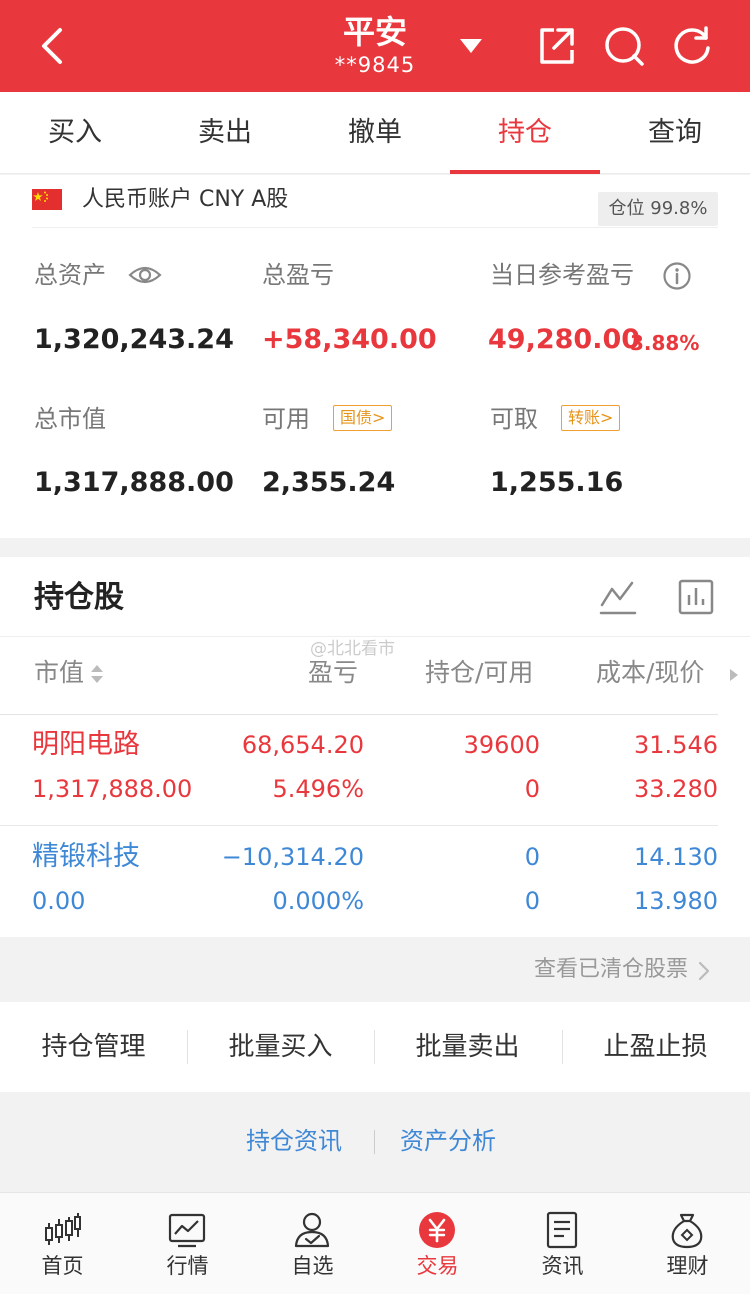 This screenshot has height=1294, width=750. I want to click on holding-news-link: 持仓资讯, so click(294, 1141).